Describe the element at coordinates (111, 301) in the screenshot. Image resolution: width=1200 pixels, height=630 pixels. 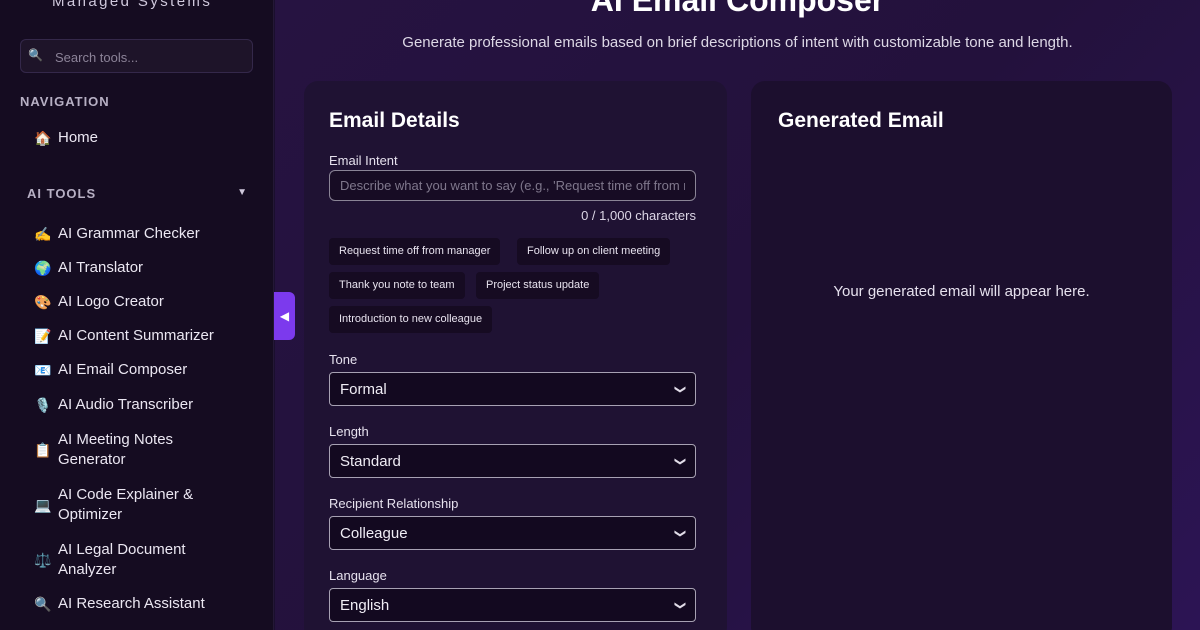
I see `sidebar-item-label: AI Logo Creator` at that location.